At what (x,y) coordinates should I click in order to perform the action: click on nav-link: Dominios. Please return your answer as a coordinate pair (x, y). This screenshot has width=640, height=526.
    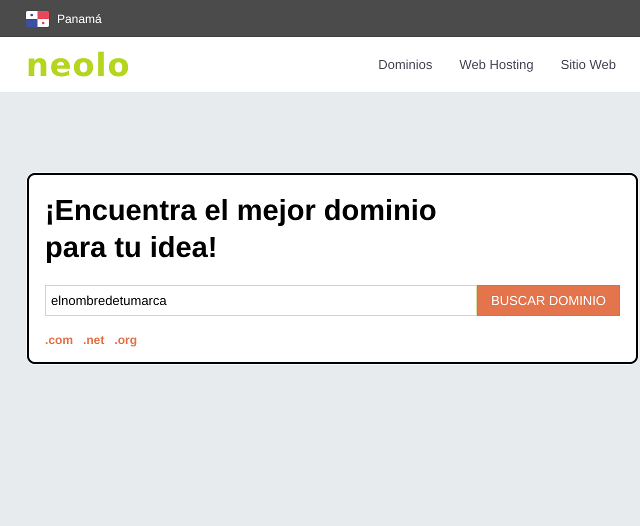
    Looking at the image, I should click on (405, 64).